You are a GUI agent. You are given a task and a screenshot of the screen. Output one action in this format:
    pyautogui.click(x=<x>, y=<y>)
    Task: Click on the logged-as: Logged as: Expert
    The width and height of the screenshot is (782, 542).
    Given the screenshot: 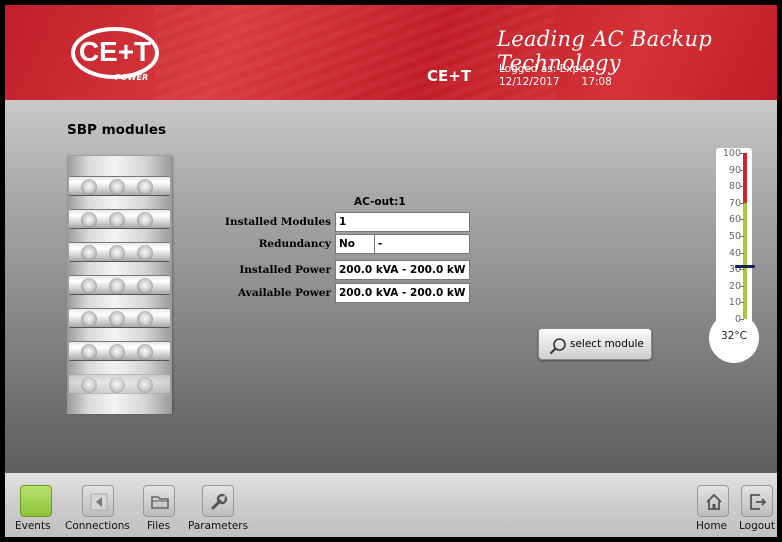 What is the action you would take?
    pyautogui.click(x=547, y=69)
    